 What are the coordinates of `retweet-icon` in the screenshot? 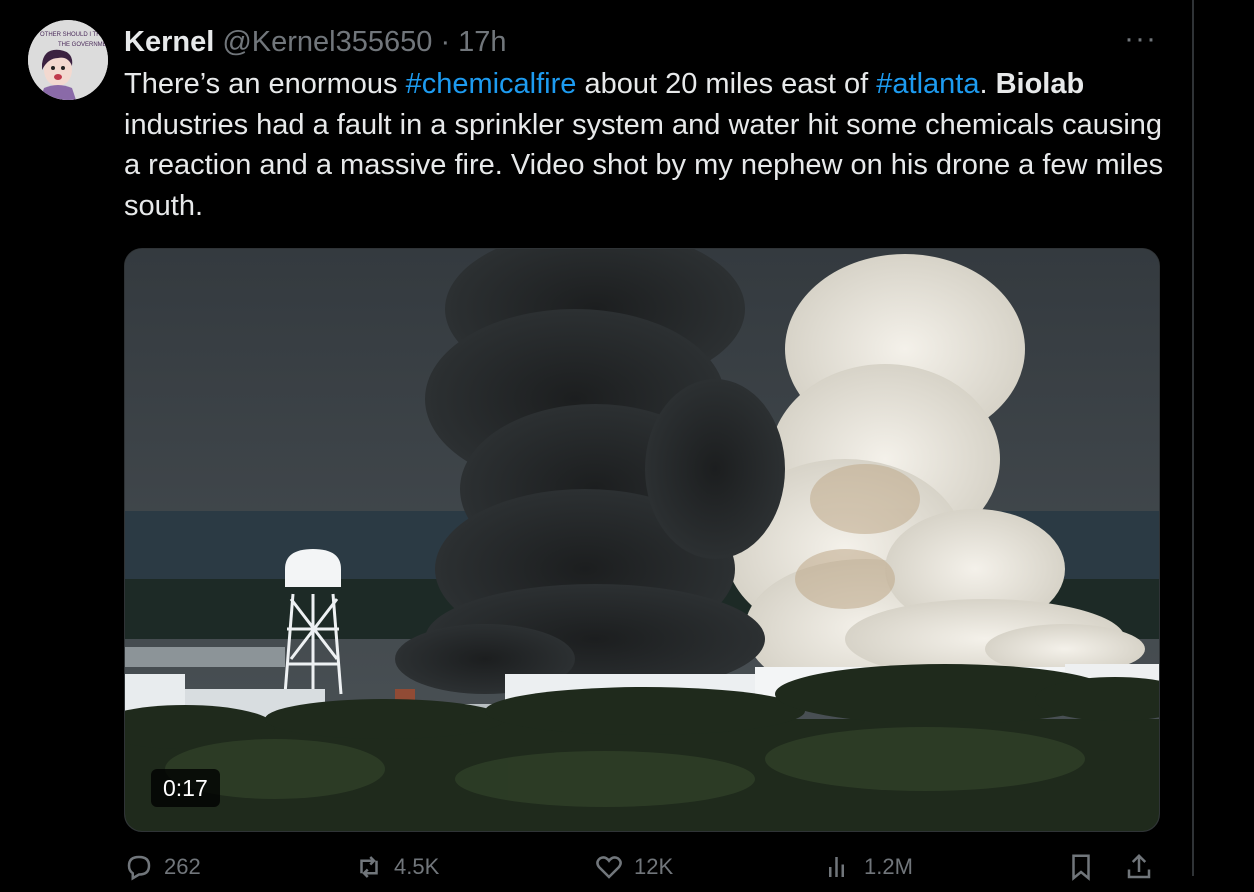 It's located at (369, 867).